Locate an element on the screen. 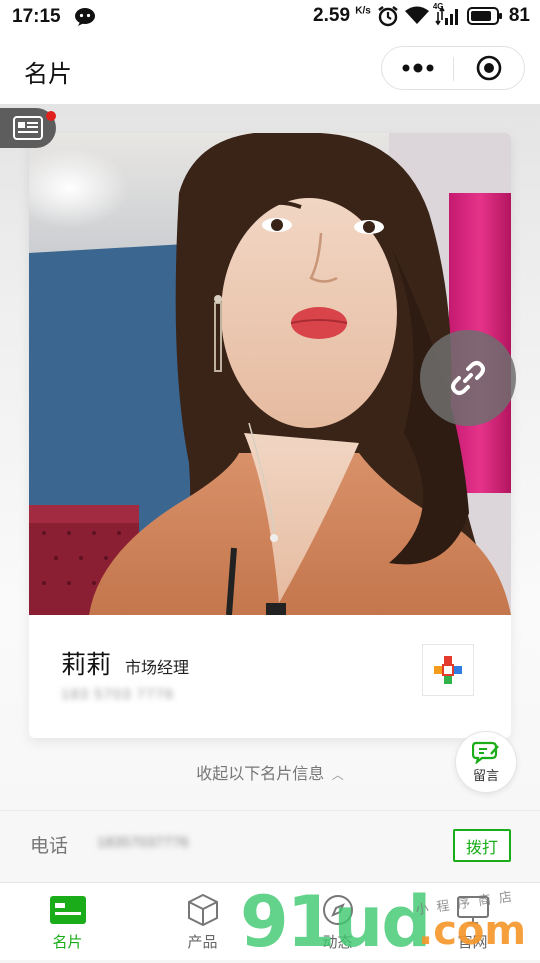 The height and width of the screenshot is (963, 540). title-bar: 名片 is located at coordinates (270, 69).